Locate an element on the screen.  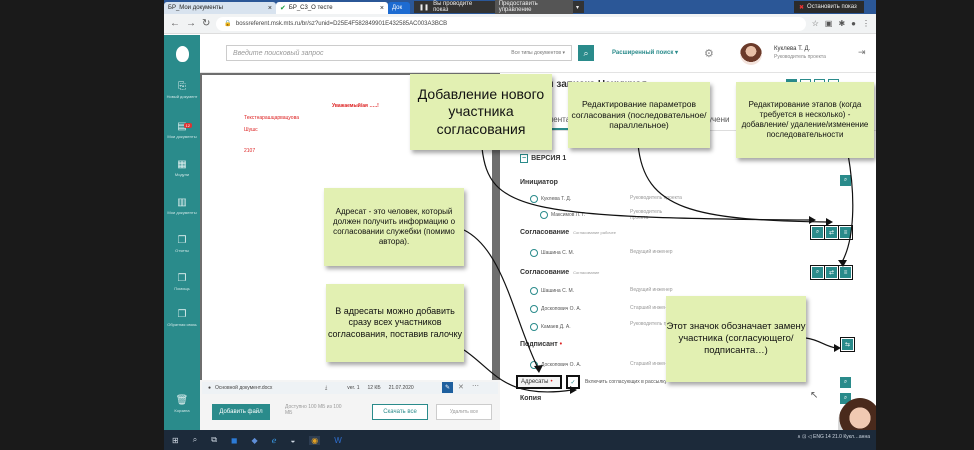
task-view-icon: ⧉ is located at coordinates (214, 440).